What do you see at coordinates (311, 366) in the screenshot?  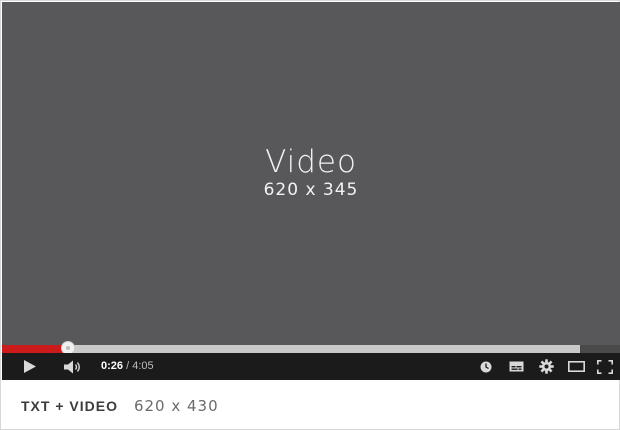 I see `control-bar: 0:26 / 4:05` at bounding box center [311, 366].